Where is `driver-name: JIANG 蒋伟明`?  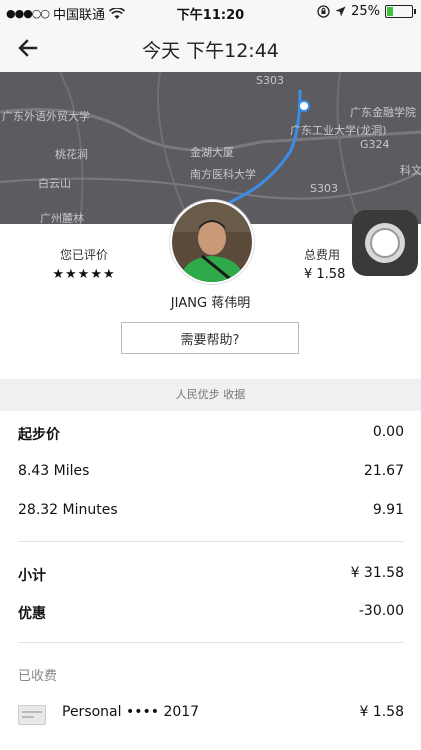
driver-name: JIANG 蒋伟明 is located at coordinates (210, 303).